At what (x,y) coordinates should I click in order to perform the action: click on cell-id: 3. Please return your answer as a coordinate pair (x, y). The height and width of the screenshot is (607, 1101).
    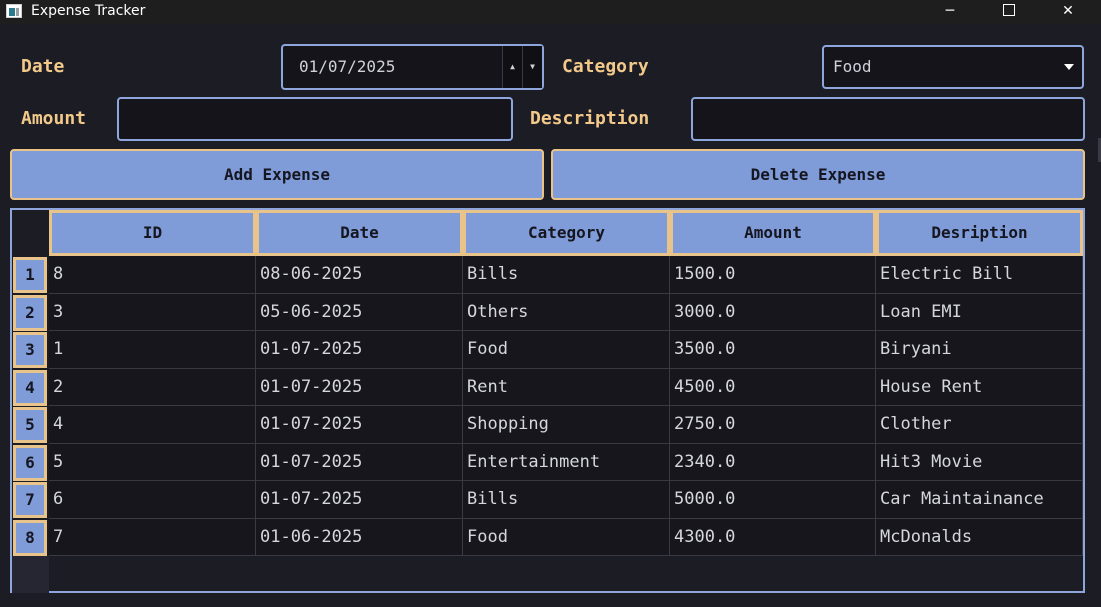
    Looking at the image, I should click on (152, 311).